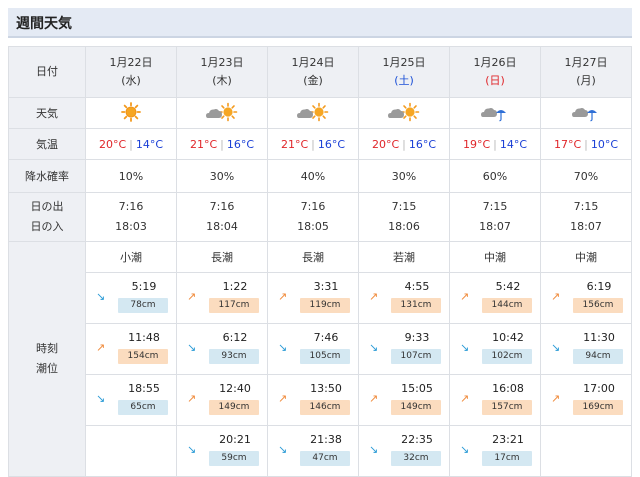  What do you see at coordinates (222, 400) in the screenshot?
I see `tide-cell: ↗ 12:40 149cm` at bounding box center [222, 400].